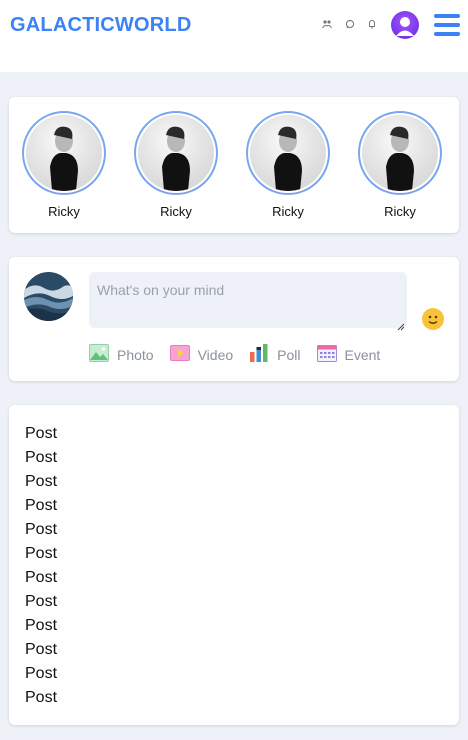  I want to click on brand-logo: GALACTICWORLD, so click(100, 25).